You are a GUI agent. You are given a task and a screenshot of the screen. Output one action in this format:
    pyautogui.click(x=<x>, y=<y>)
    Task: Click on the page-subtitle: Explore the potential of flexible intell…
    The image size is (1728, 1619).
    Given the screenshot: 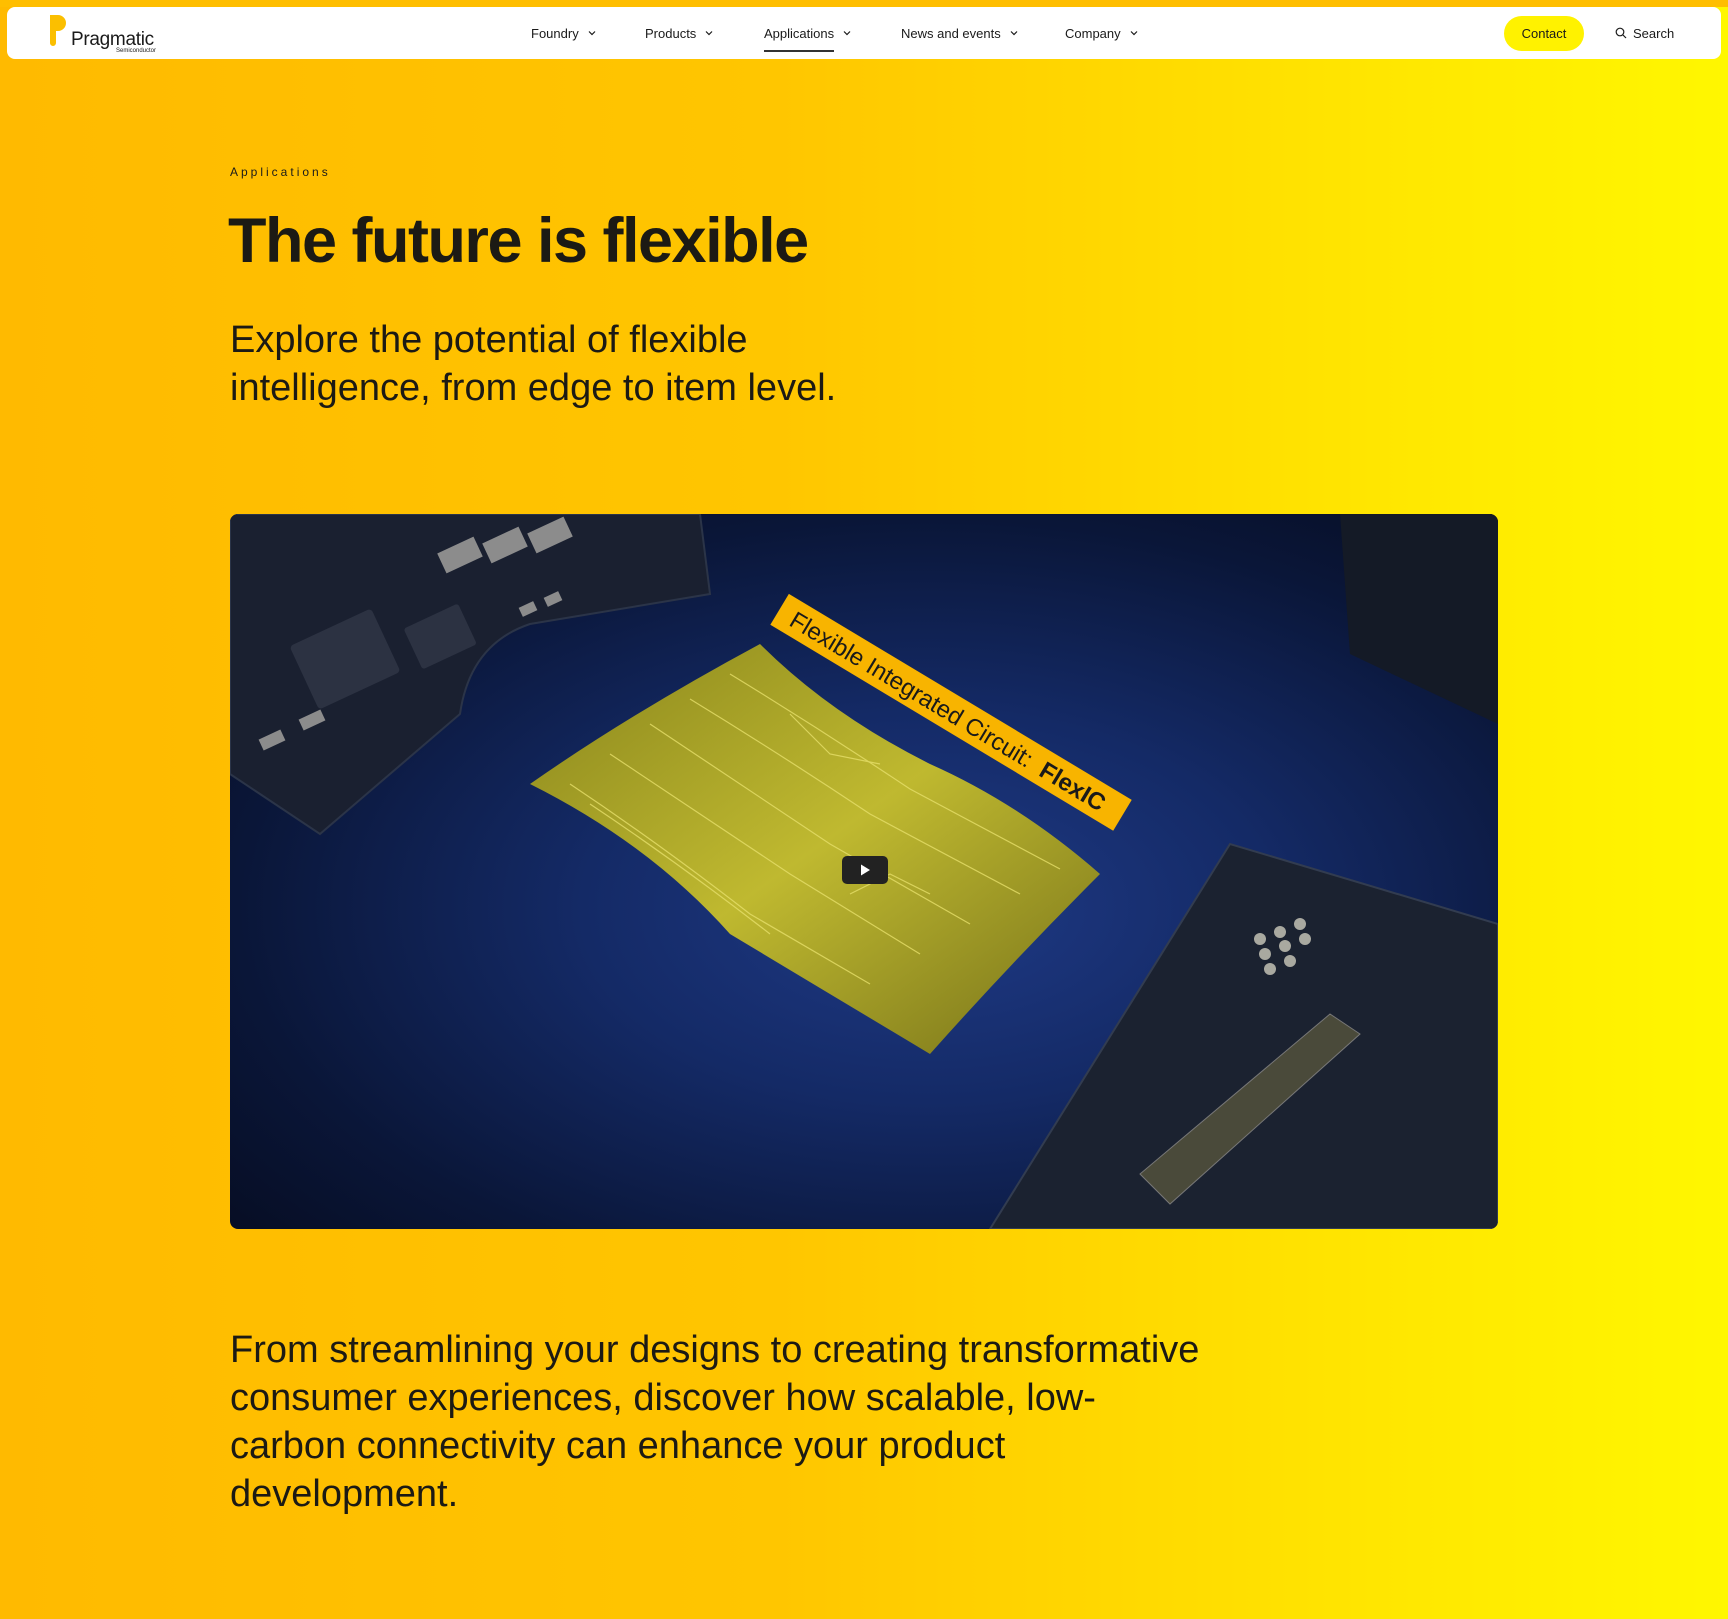 What is the action you would take?
    pyautogui.click(x=533, y=364)
    